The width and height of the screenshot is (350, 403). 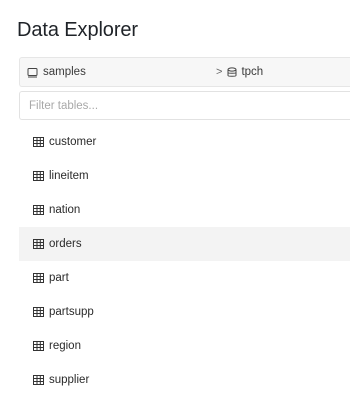 I want to click on database-icon, so click(x=232, y=72).